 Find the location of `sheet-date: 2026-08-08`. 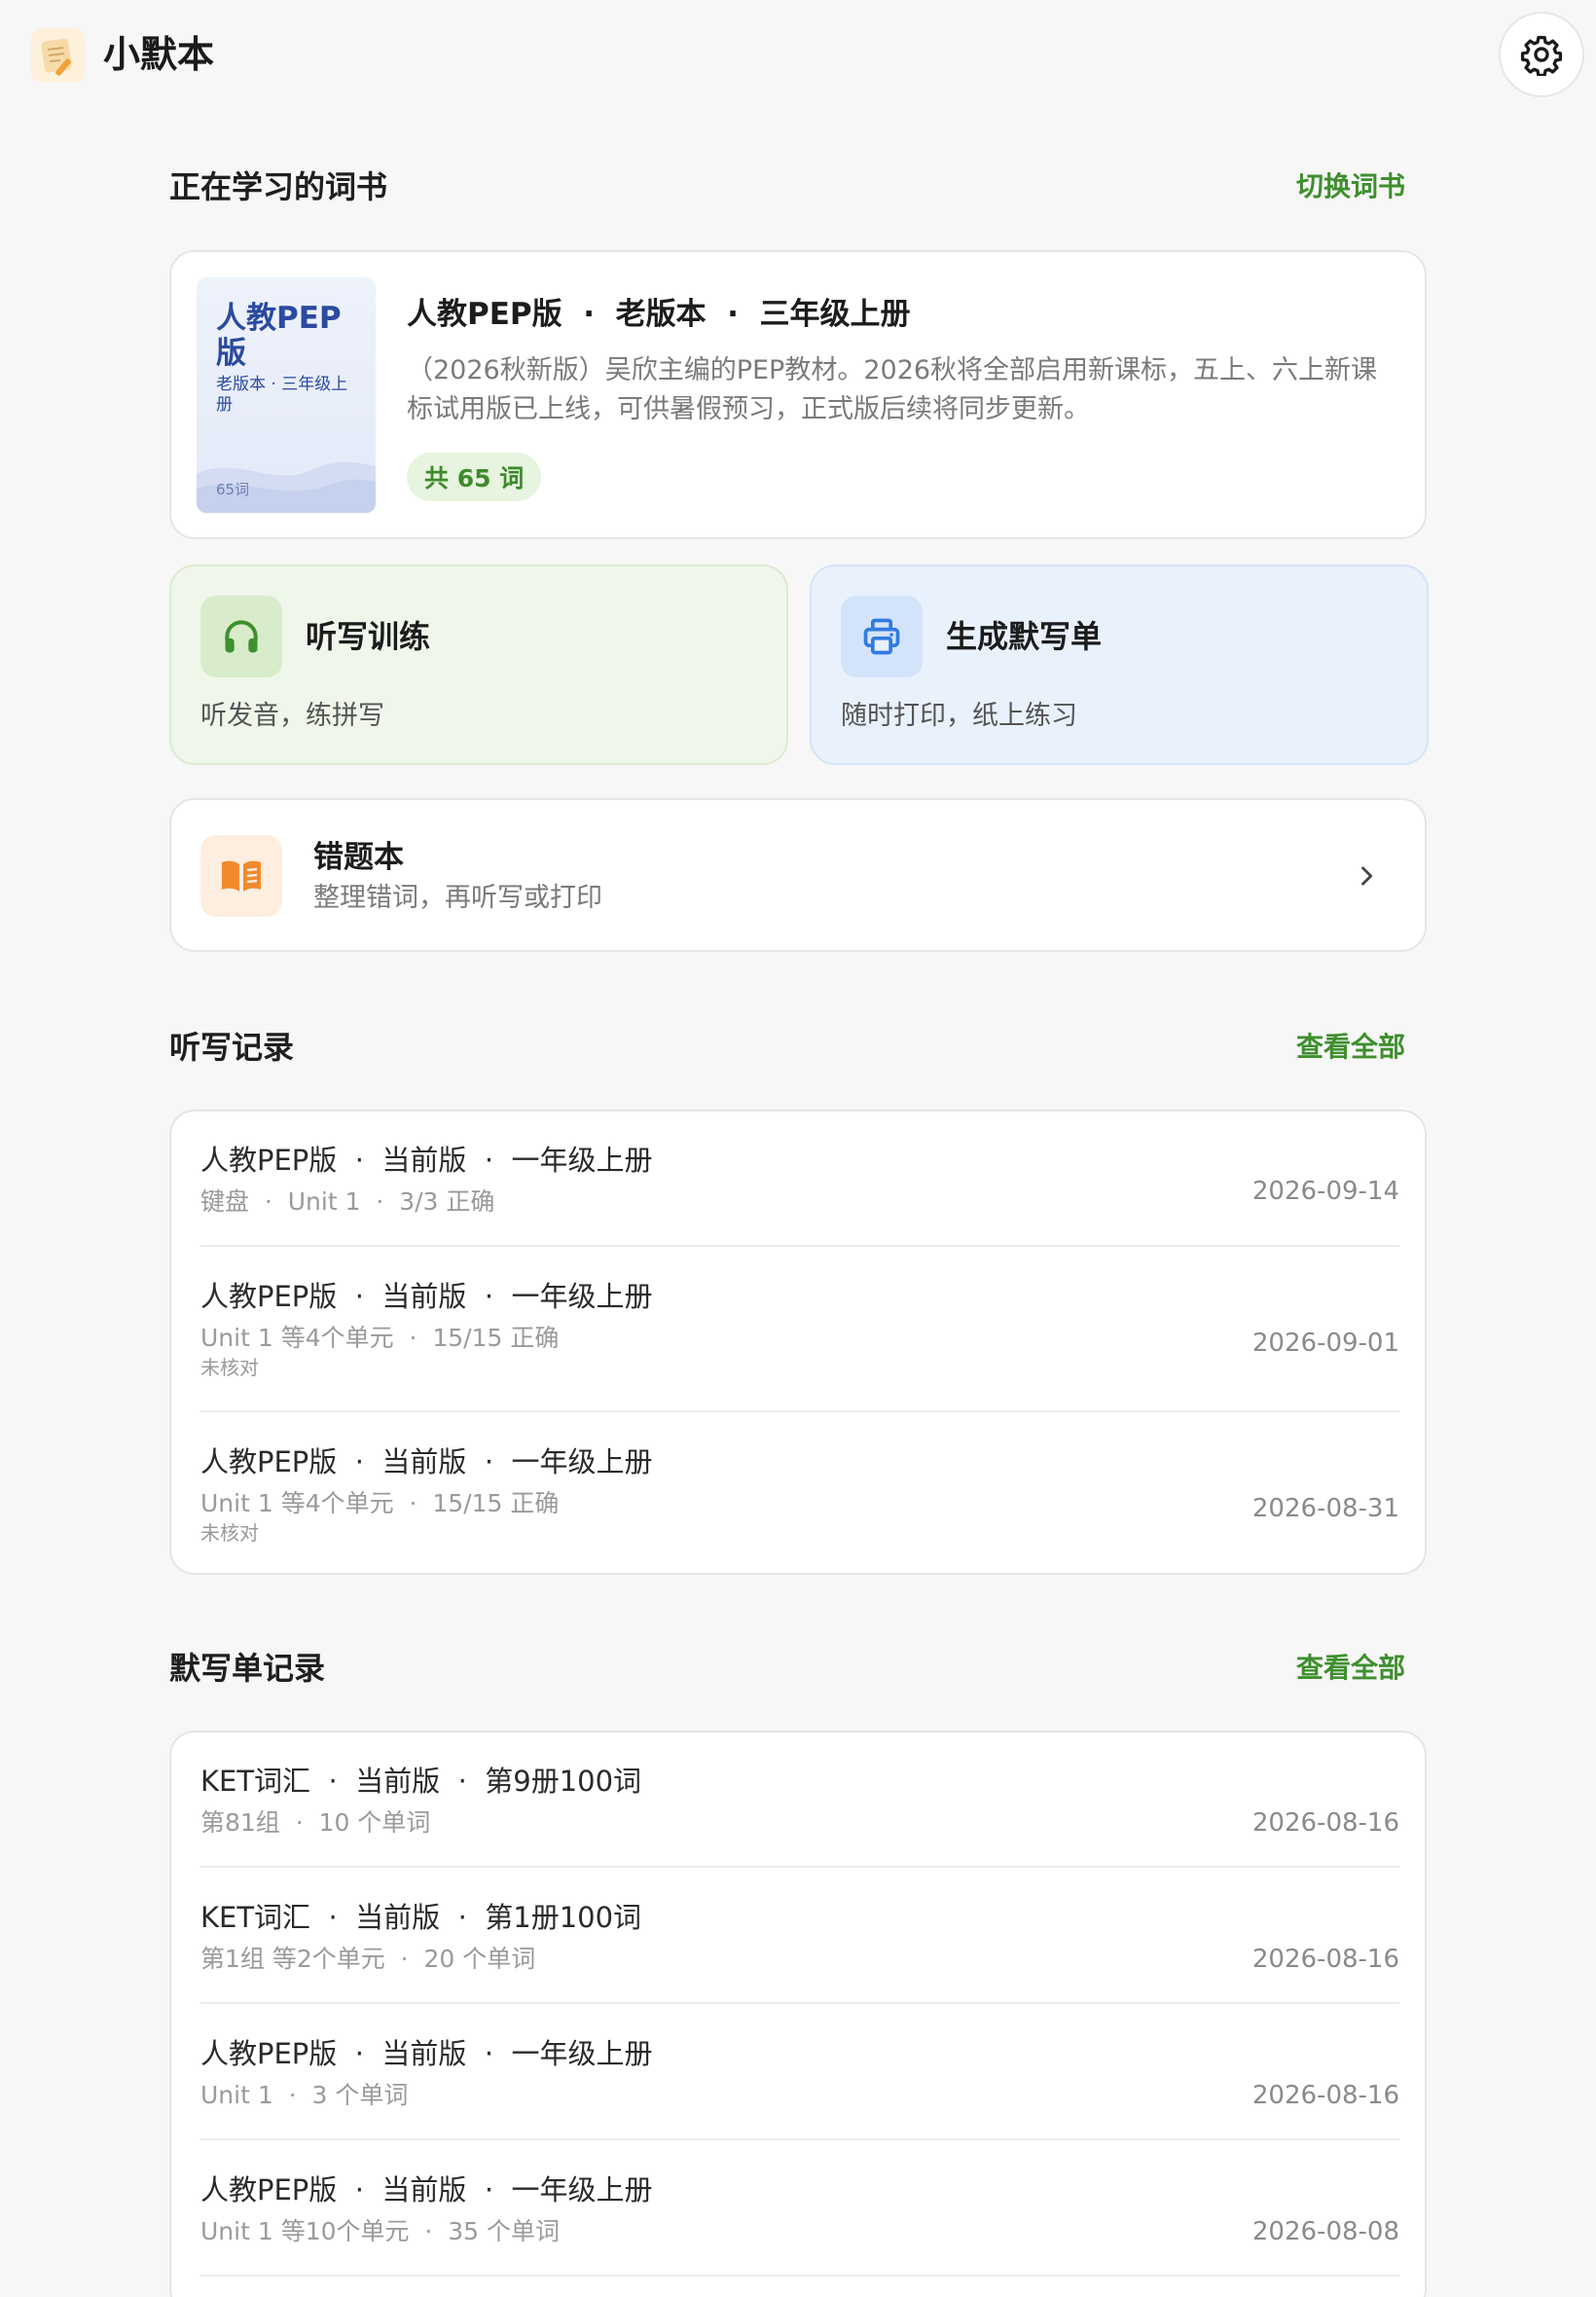

sheet-date: 2026-08-08 is located at coordinates (1325, 2232).